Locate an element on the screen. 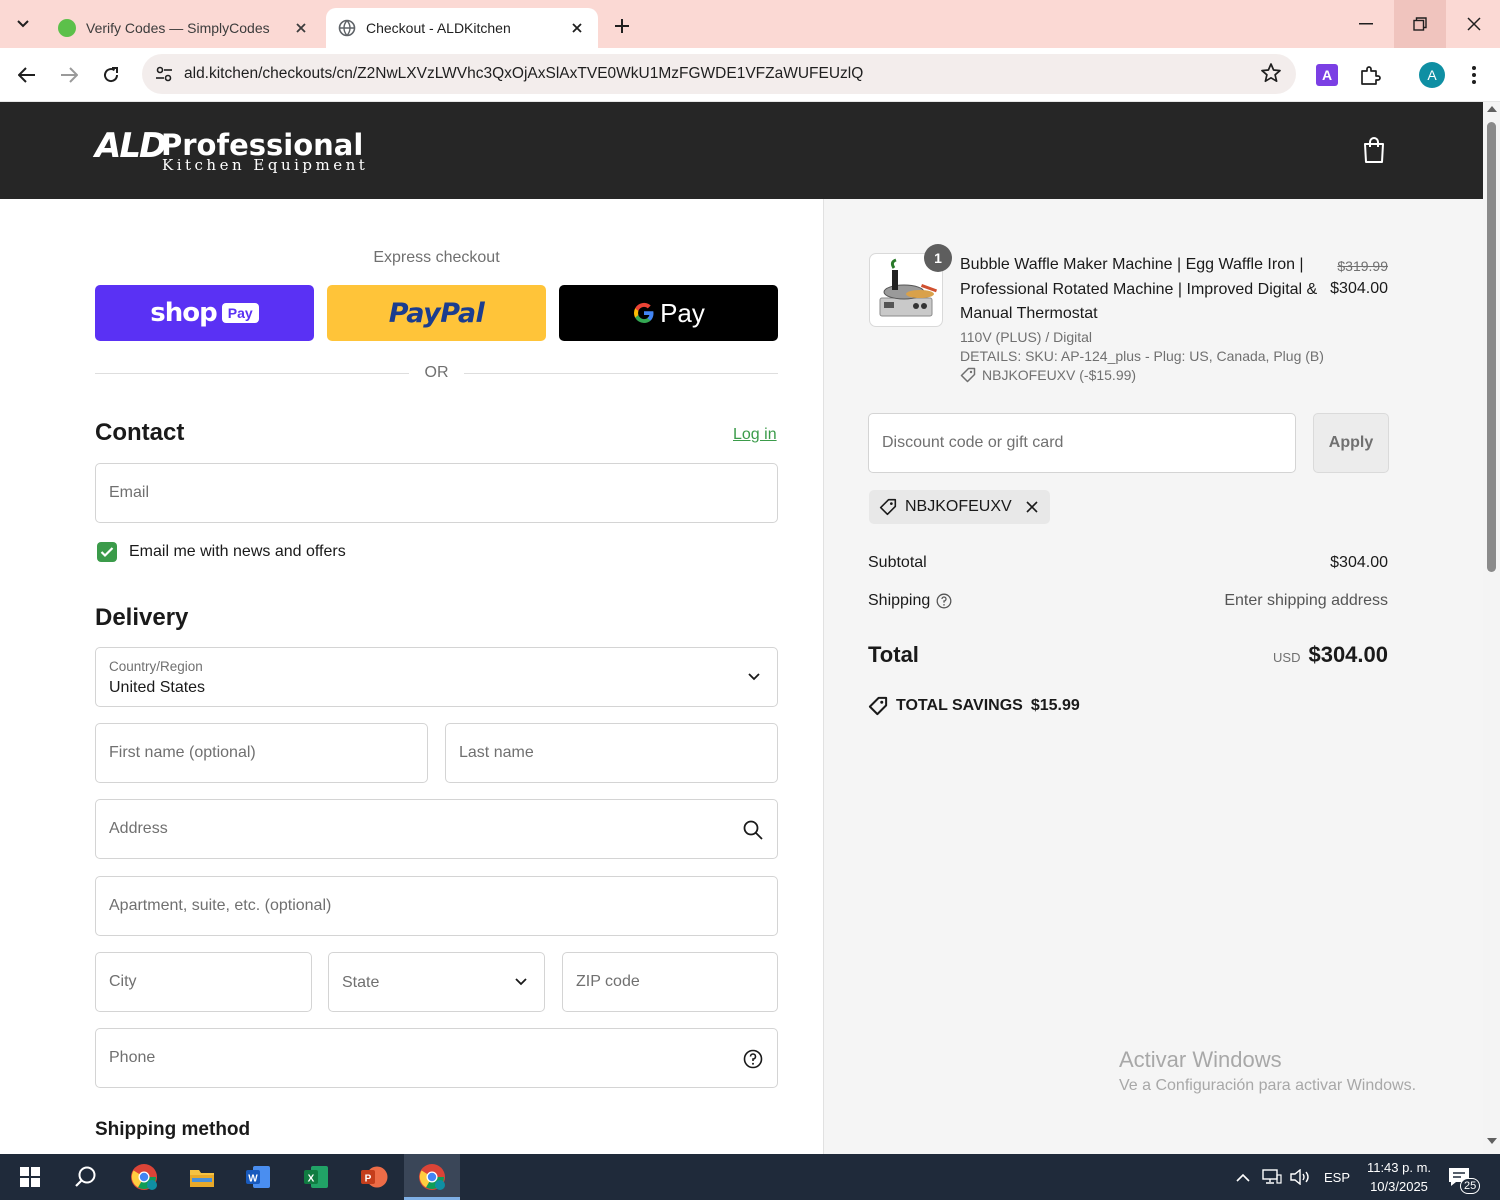  taskbar-powerpoint: P is located at coordinates (374, 1177).